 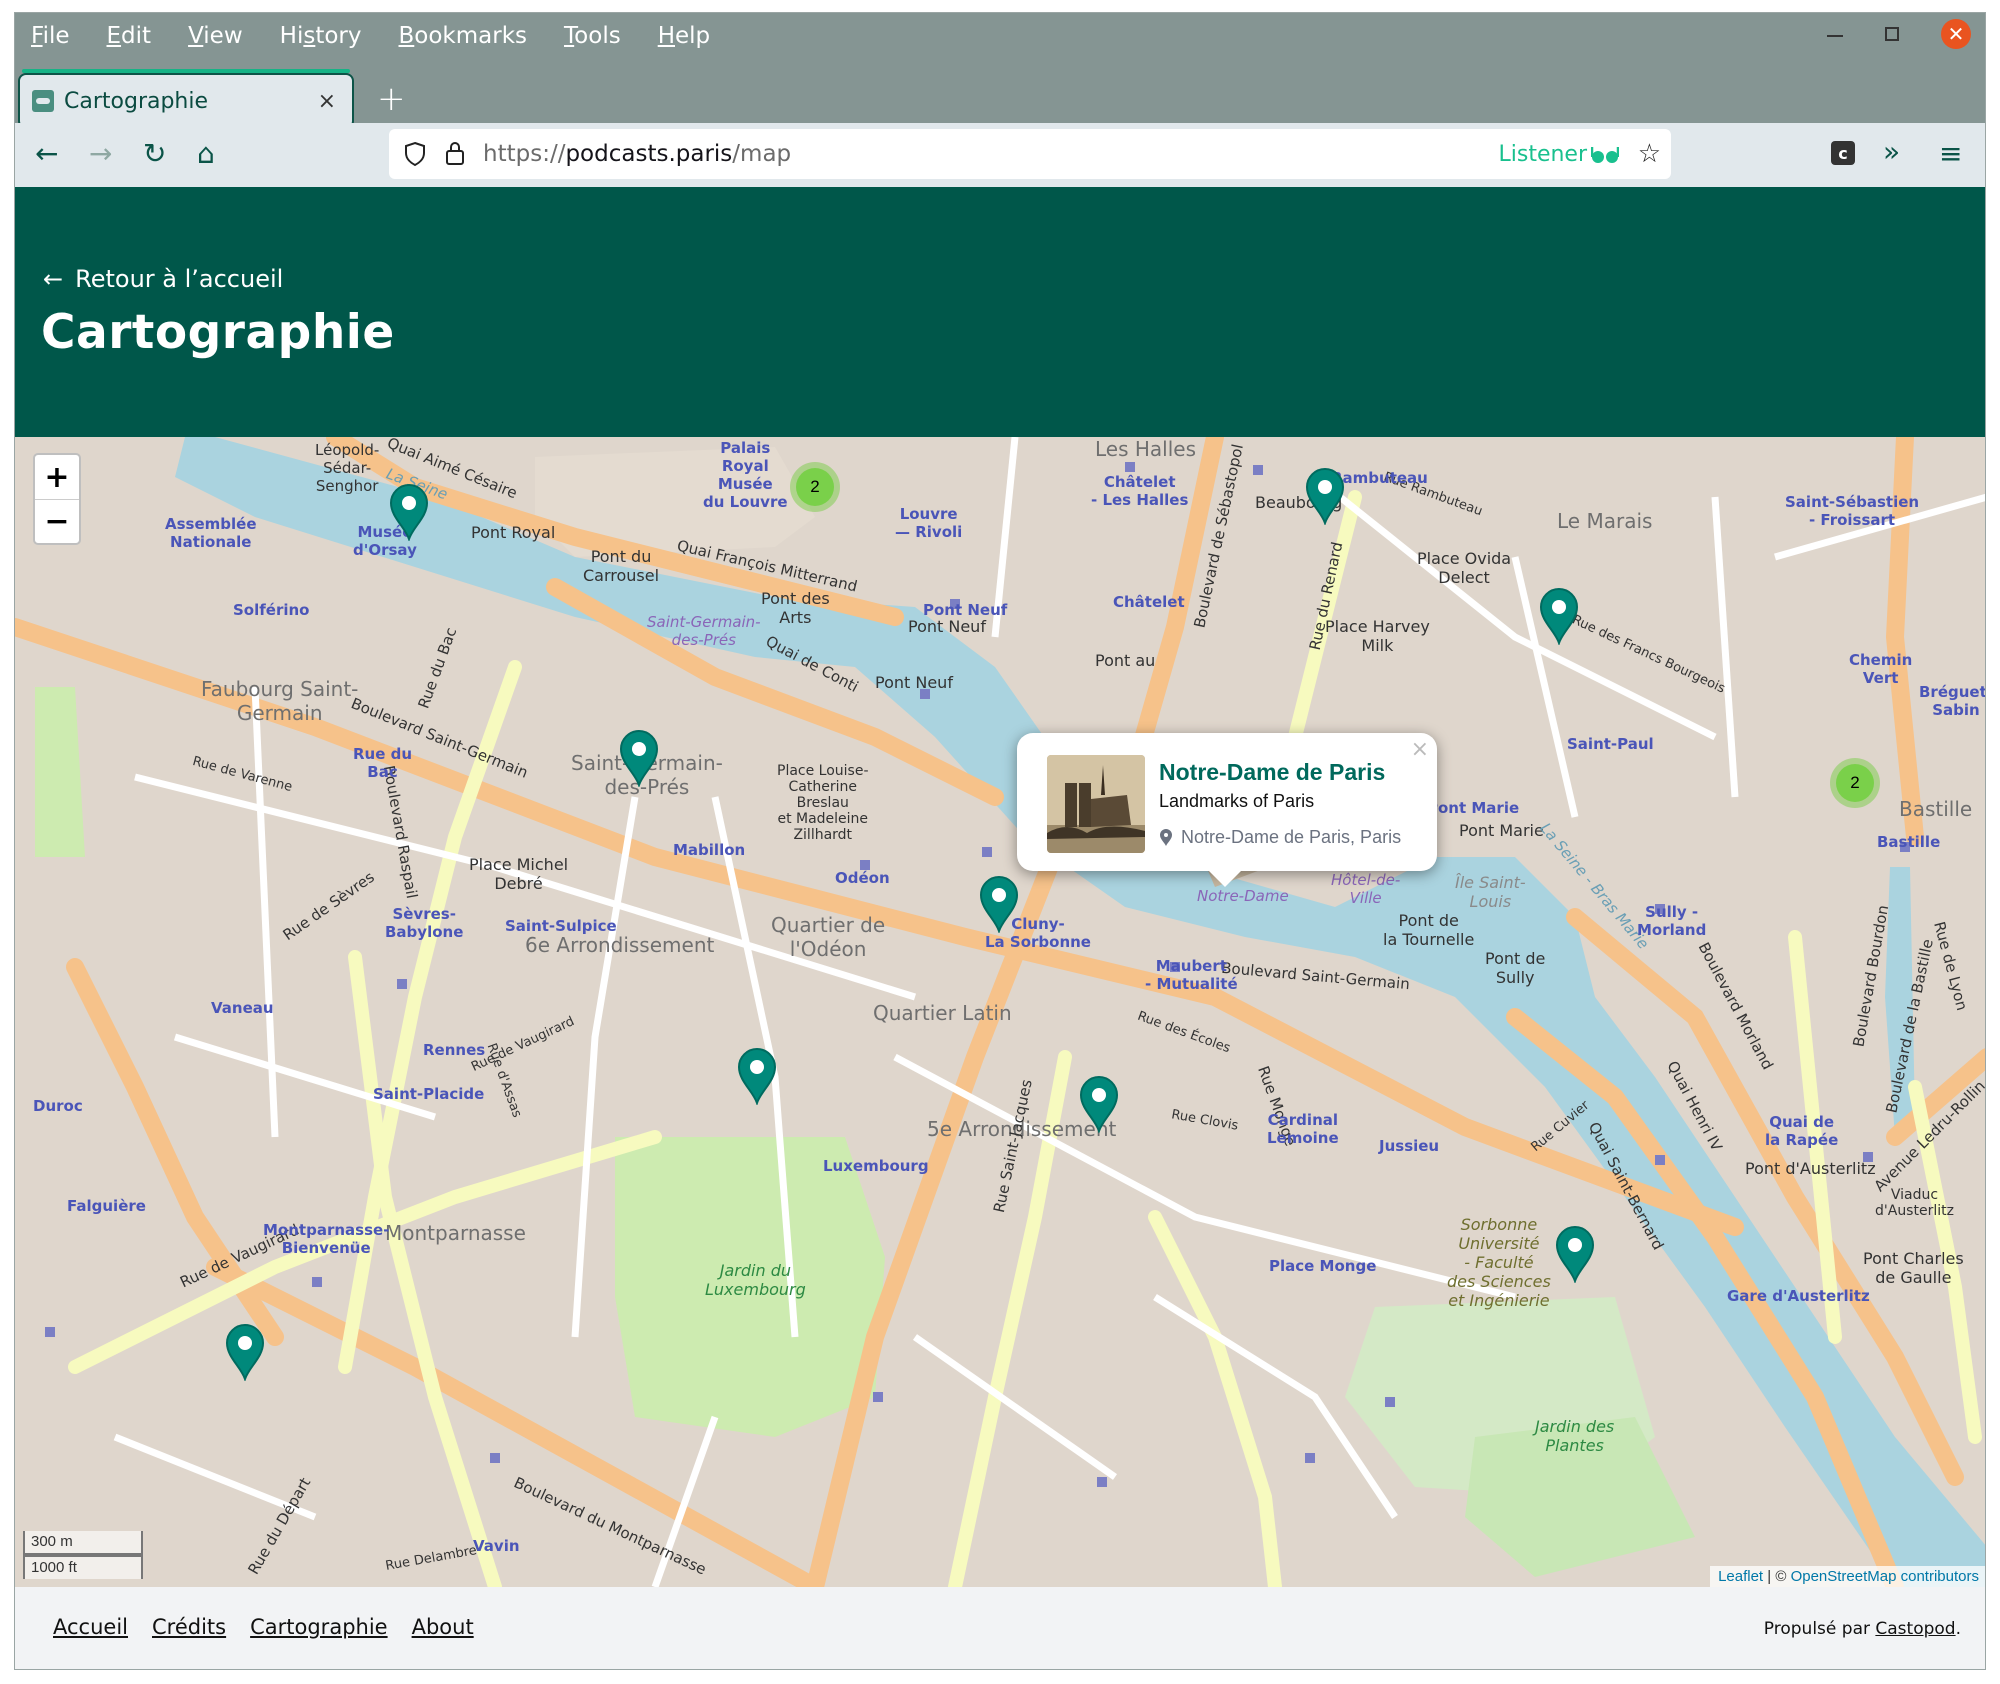 I want to click on castopod-link: Castopod, so click(x=1915, y=1629).